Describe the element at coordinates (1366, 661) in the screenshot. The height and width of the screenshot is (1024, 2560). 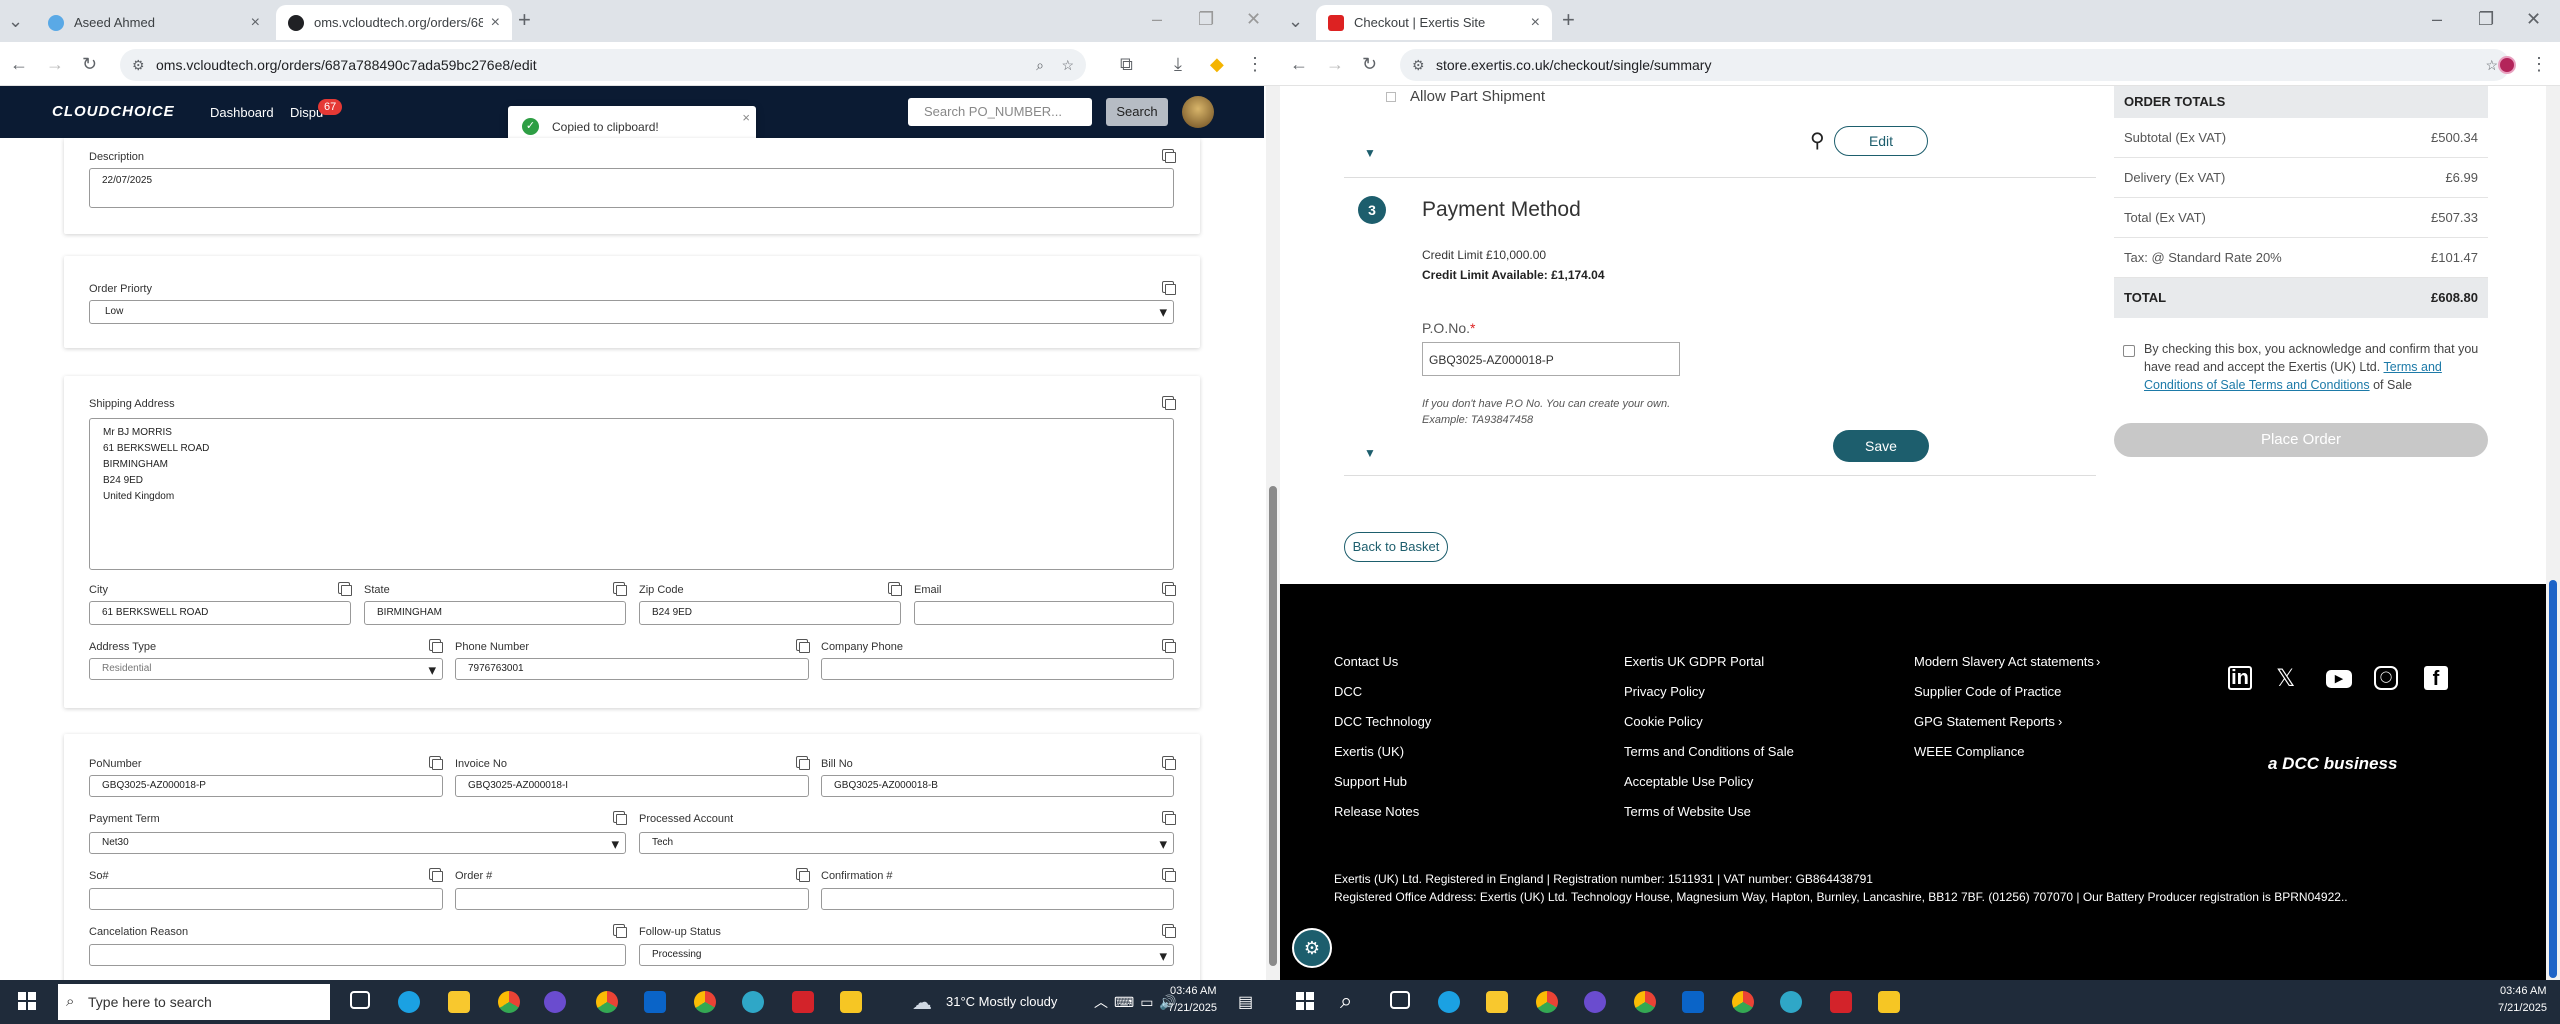
I see `footer-link: Contact Us` at that location.